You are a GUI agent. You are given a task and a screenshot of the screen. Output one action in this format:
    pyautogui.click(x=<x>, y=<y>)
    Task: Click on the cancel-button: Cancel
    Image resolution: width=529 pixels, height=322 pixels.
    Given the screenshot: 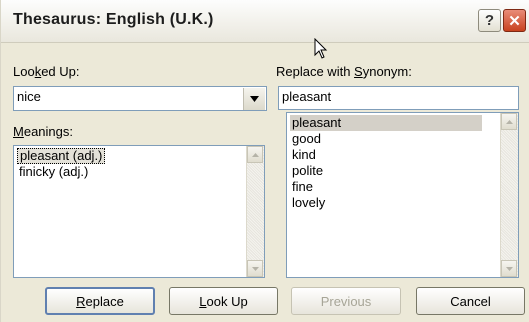 What is the action you would take?
    pyautogui.click(x=470, y=301)
    